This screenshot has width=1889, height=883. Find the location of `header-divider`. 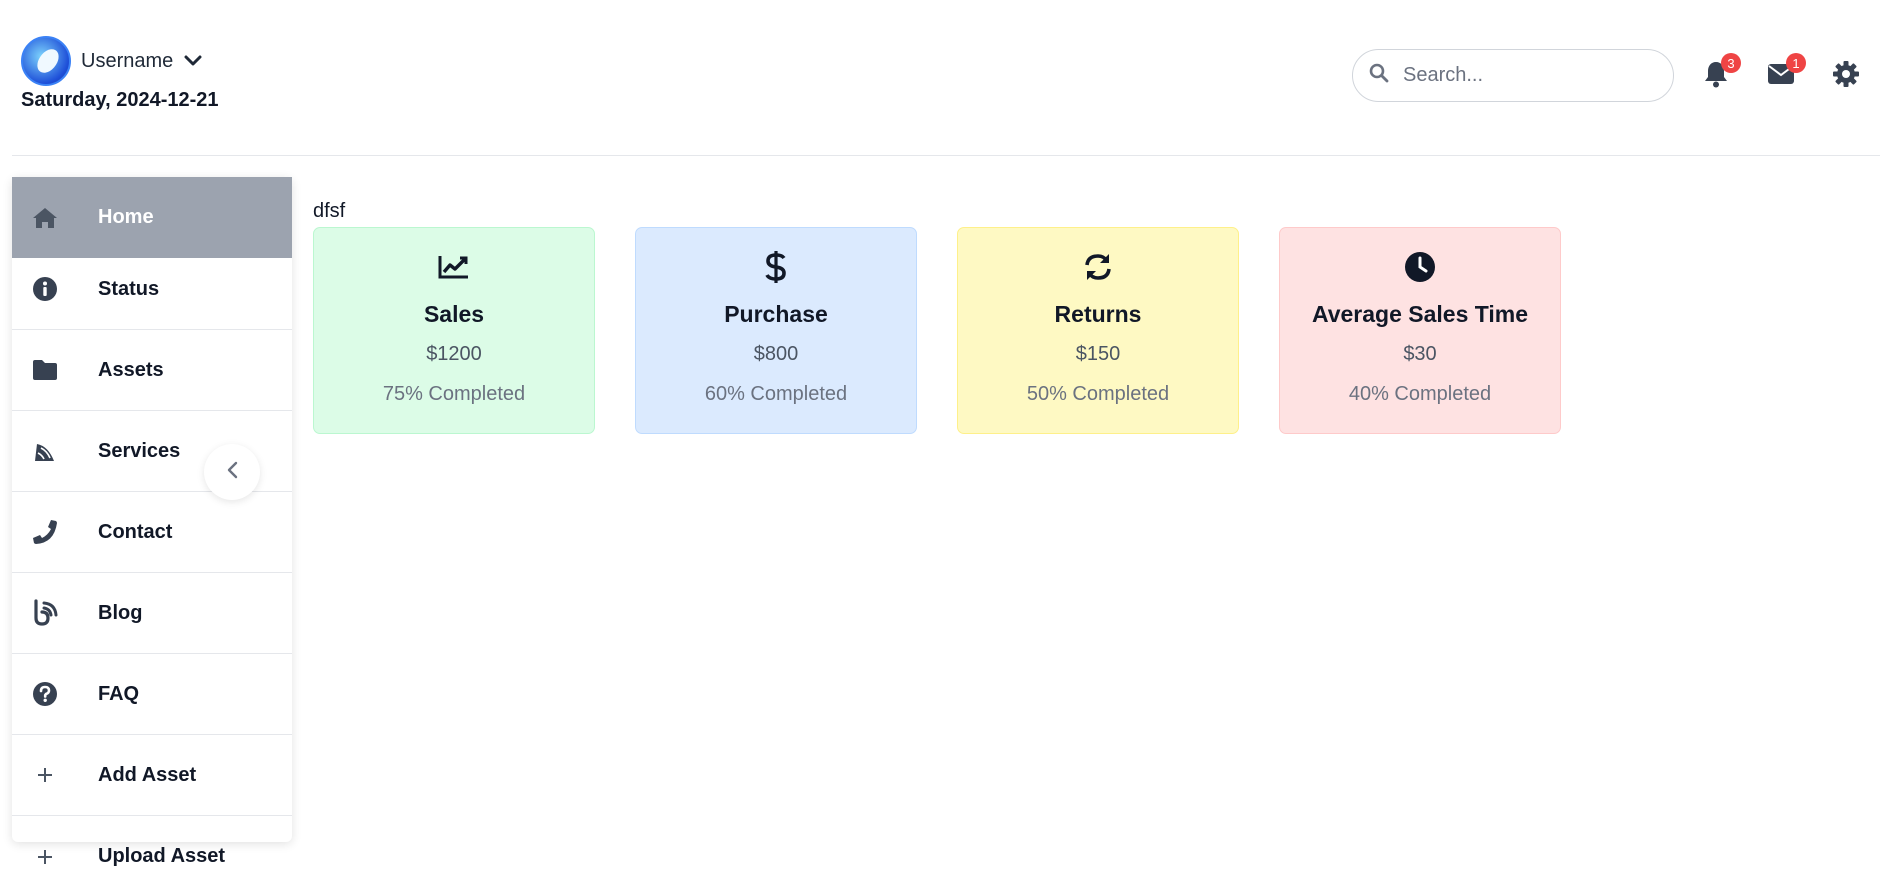

header-divider is located at coordinates (946, 155).